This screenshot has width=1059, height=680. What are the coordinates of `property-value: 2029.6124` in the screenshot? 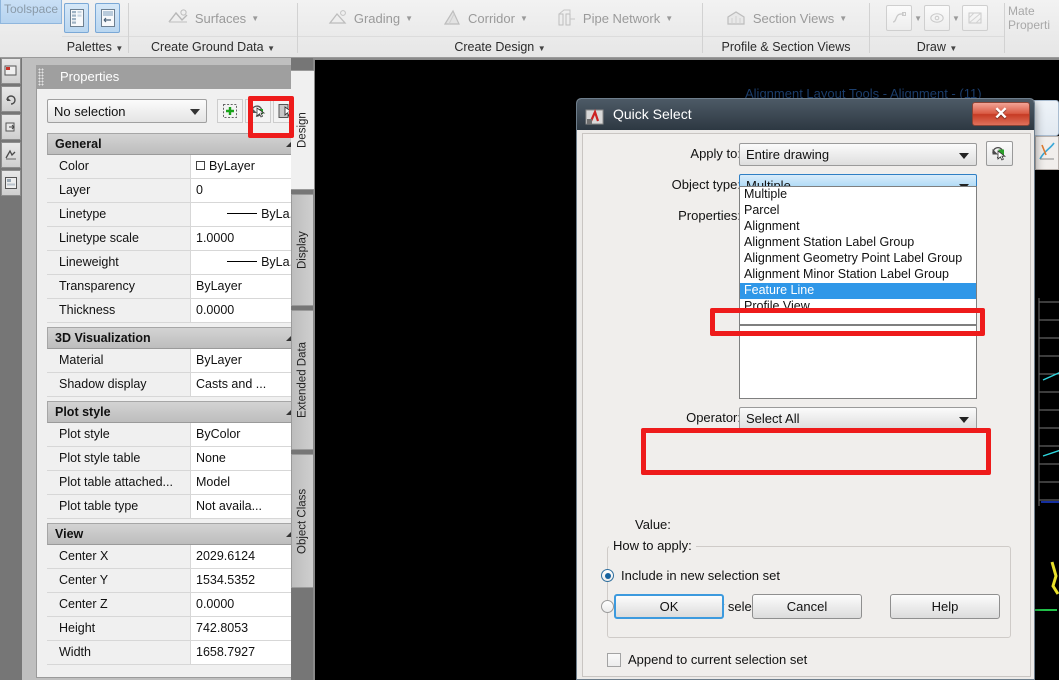 It's located at (248, 556).